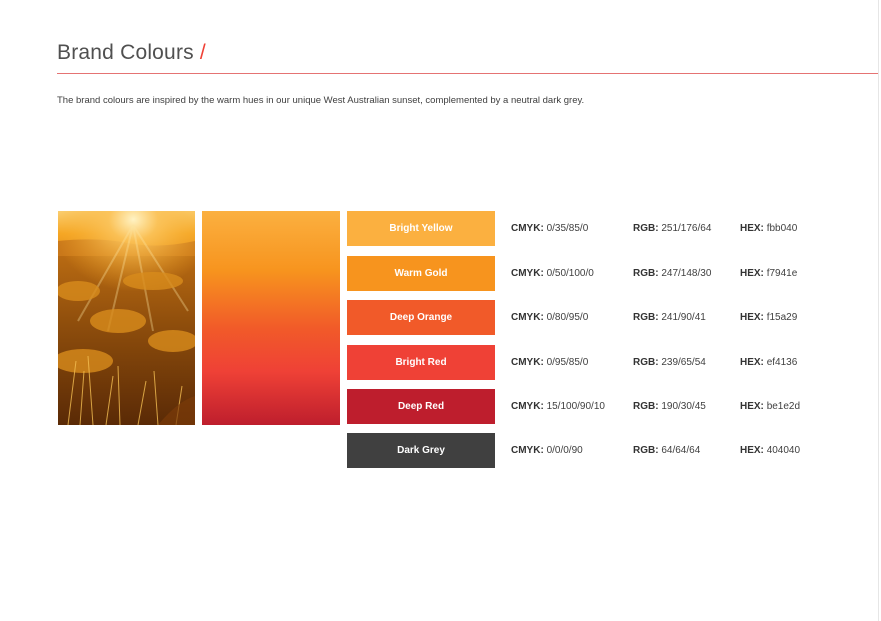  Describe the element at coordinates (686, 228) in the screenshot. I see `rgb-text: 251/176/64` at that location.